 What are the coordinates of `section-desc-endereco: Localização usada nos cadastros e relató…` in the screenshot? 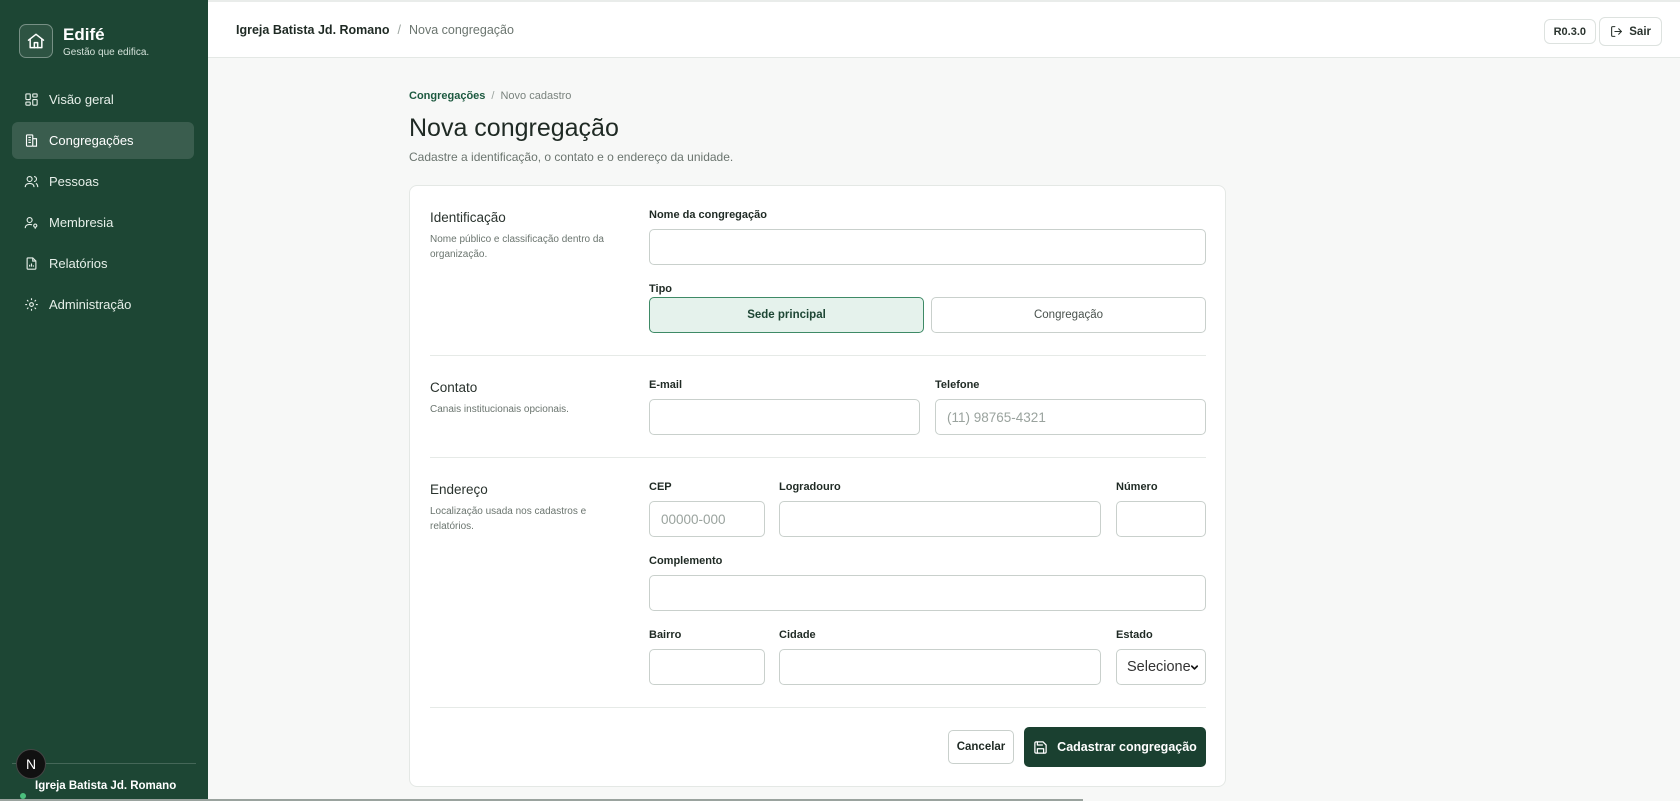 It's located at (508, 519).